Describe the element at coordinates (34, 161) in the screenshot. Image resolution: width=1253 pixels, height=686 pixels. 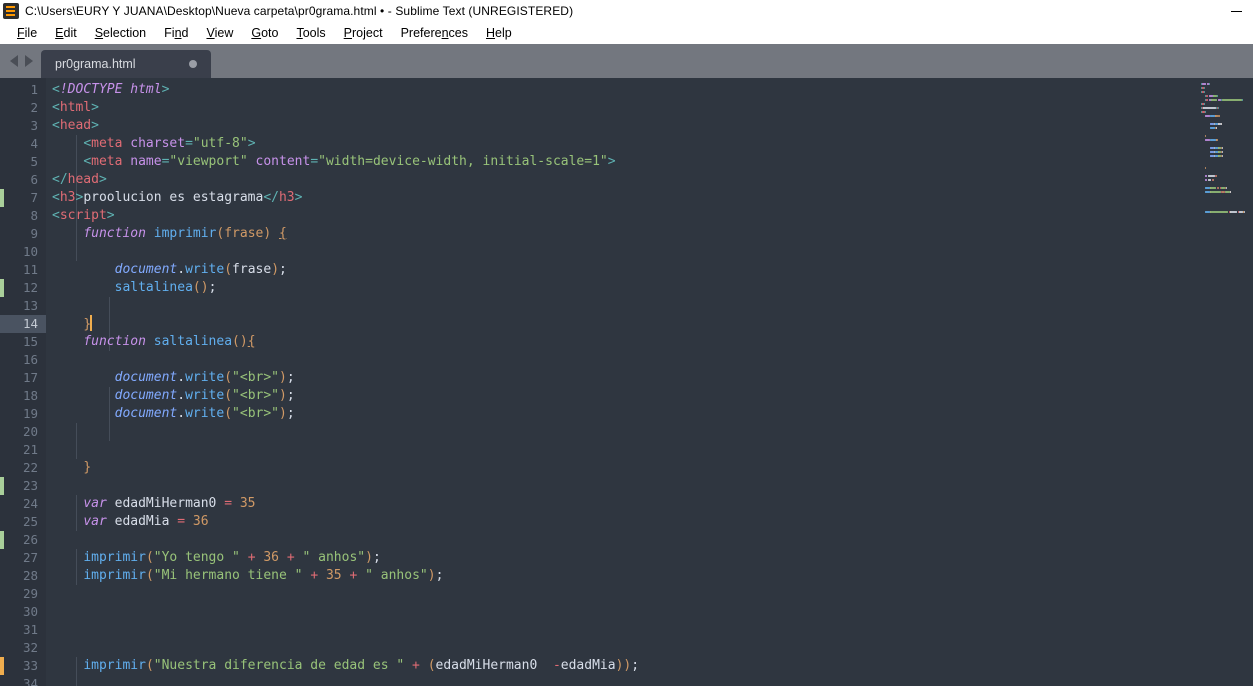
I see `line-number-5: 5` at that location.